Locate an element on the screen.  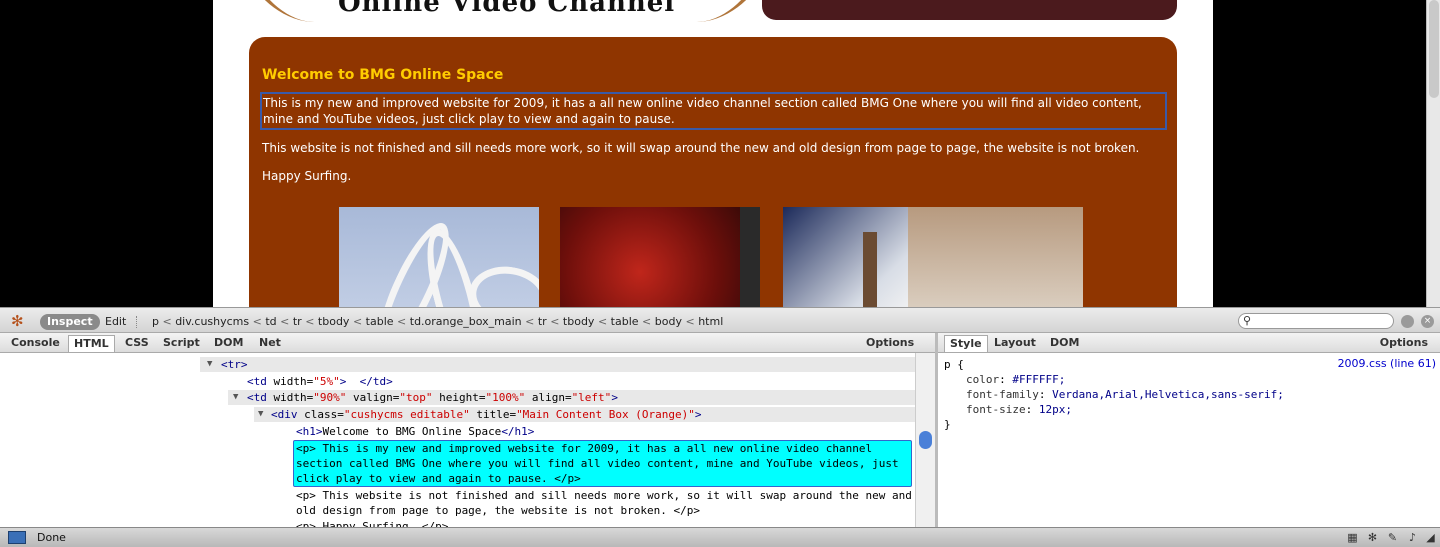
side-panel-tabbar: Style Layout DOM Options is located at coordinates (1189, 343).